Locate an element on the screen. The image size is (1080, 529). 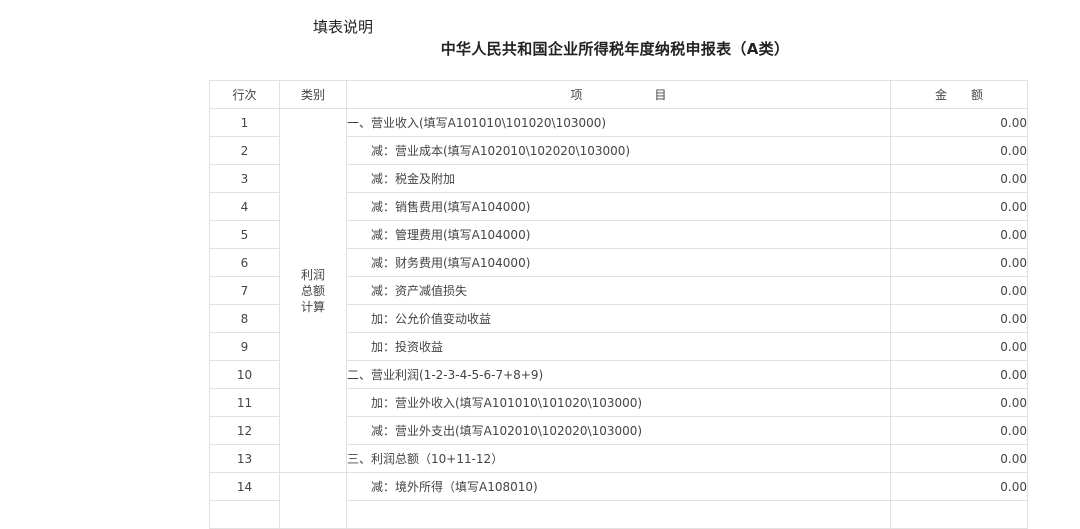
item-label: 减：资产减值损失 is located at coordinates (419, 291).